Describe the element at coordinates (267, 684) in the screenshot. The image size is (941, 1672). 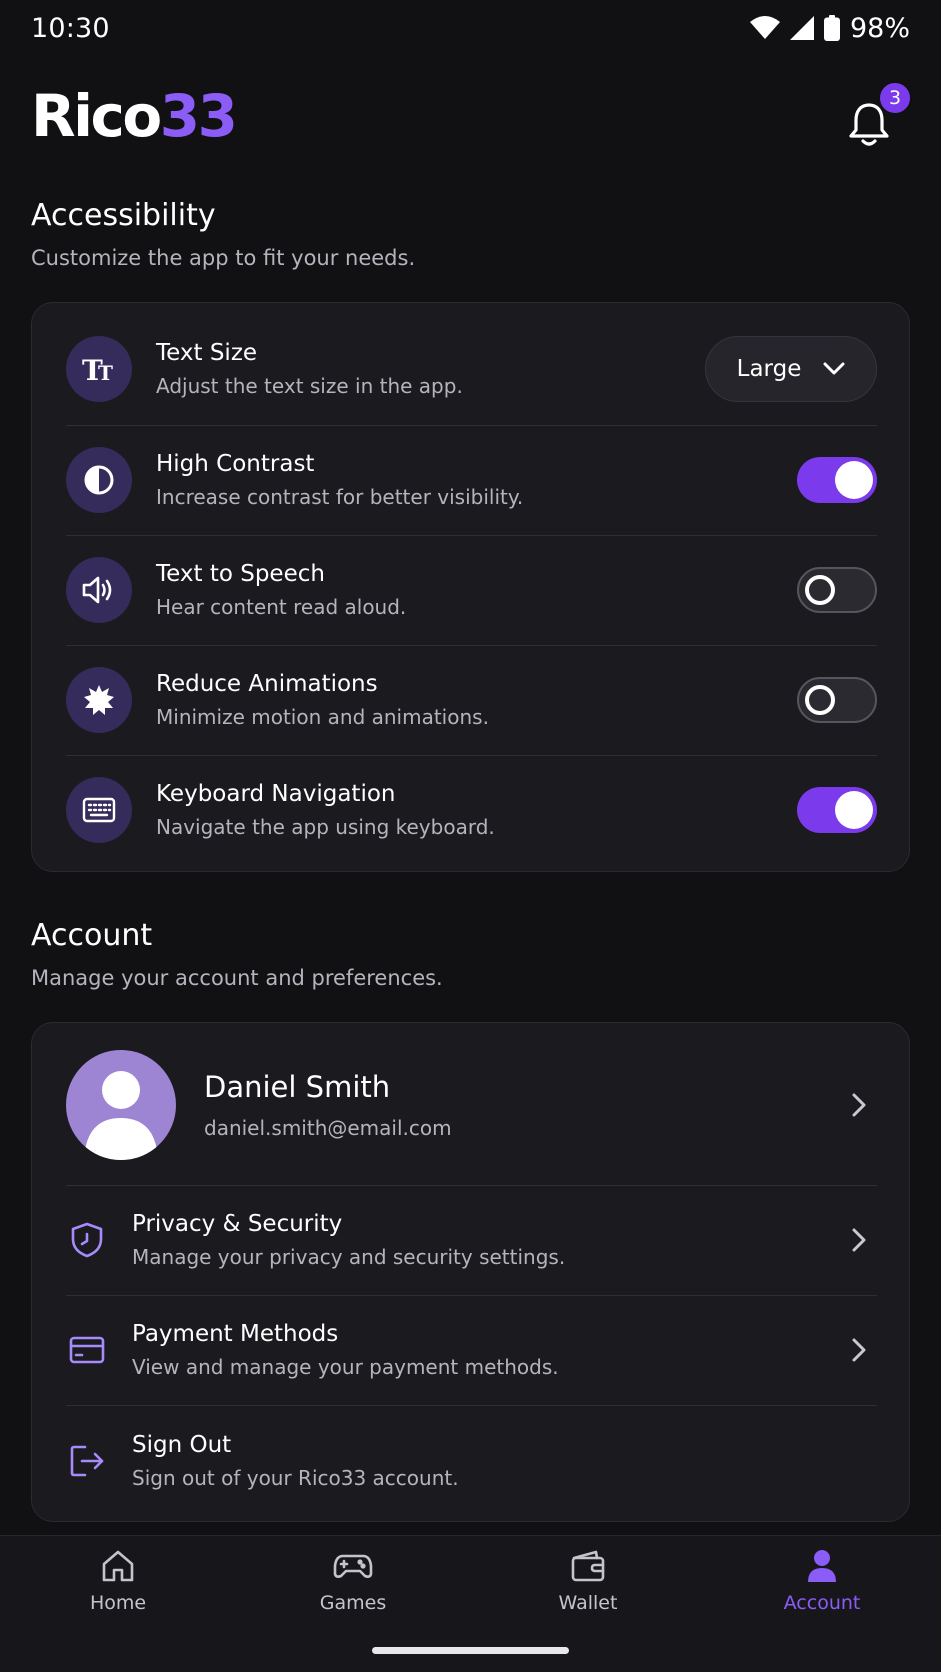
I see `reduce-animations-title: Reduce Animations` at that location.